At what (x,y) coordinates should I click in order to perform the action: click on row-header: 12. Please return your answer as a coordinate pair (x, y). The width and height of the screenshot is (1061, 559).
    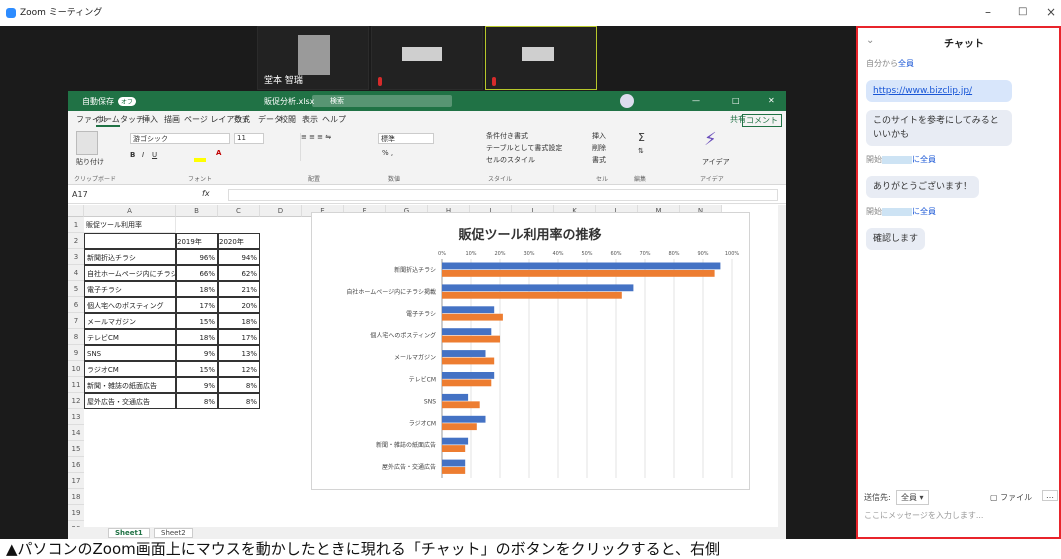
    Looking at the image, I should click on (76, 401).